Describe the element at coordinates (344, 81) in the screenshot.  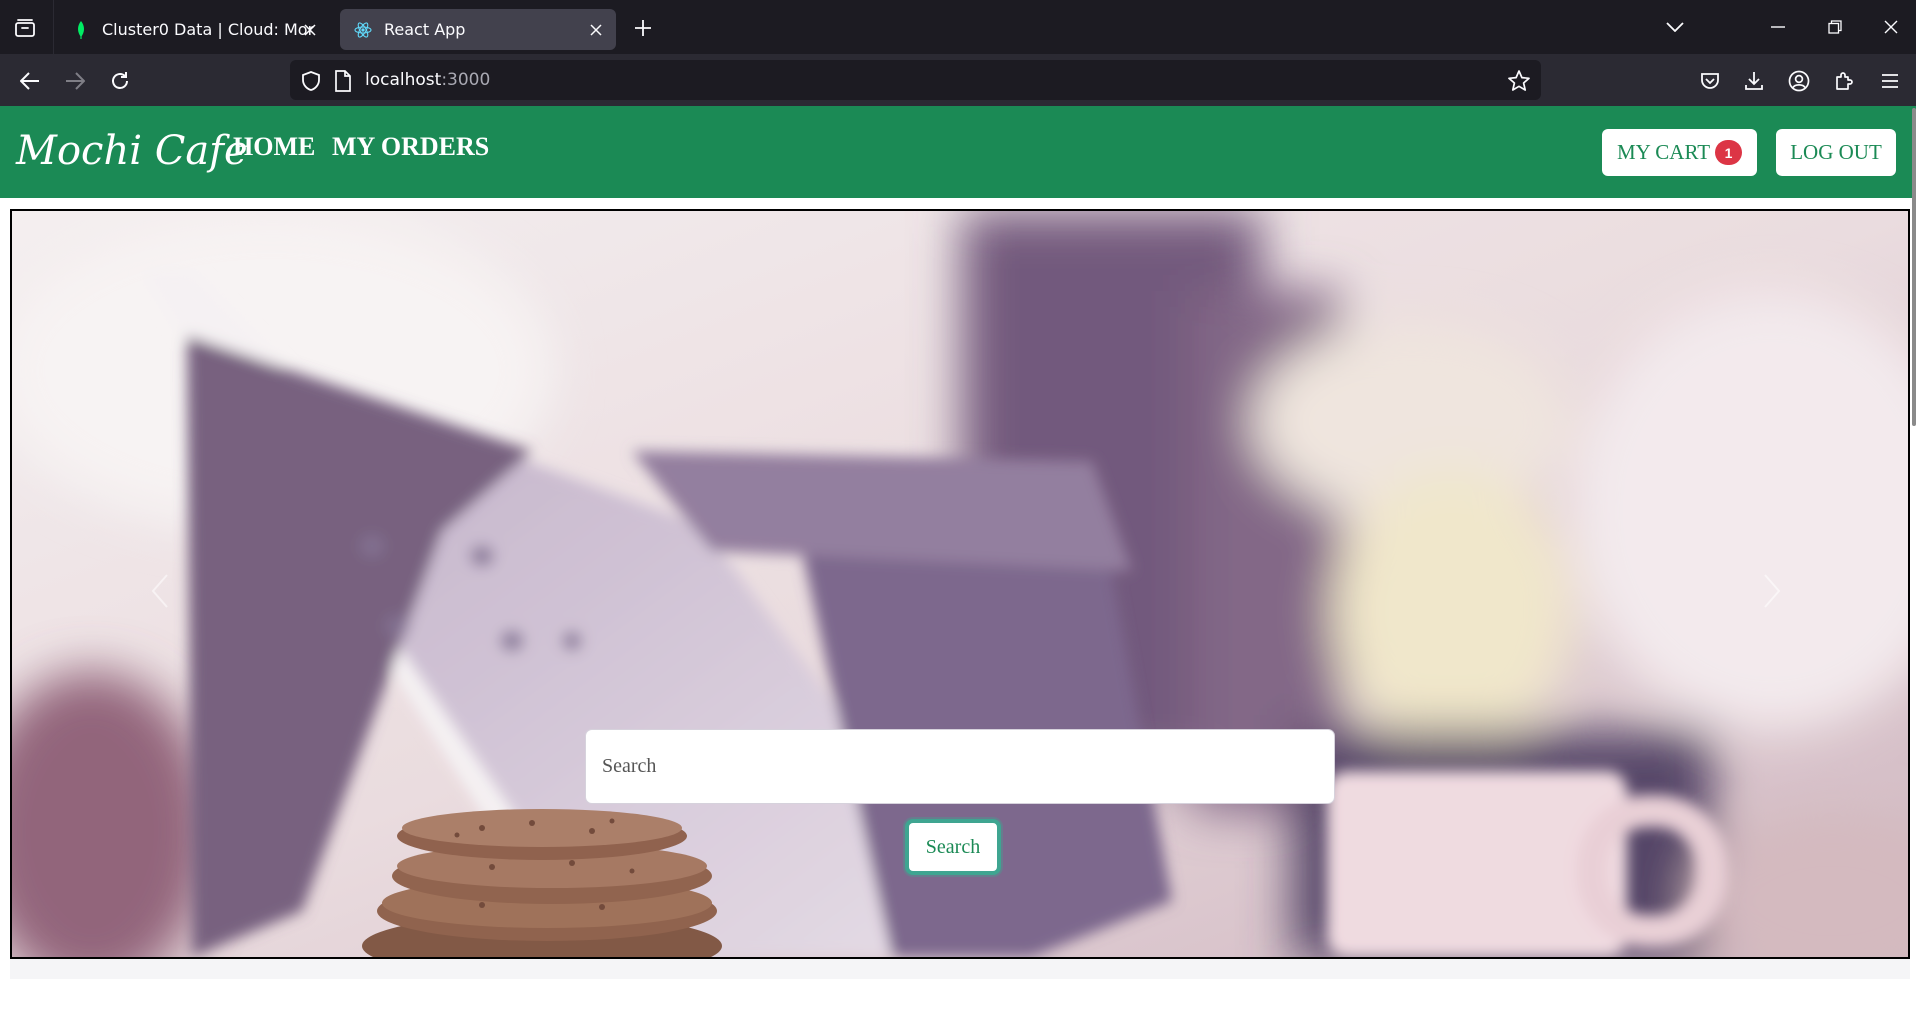
I see `page-info-icon` at that location.